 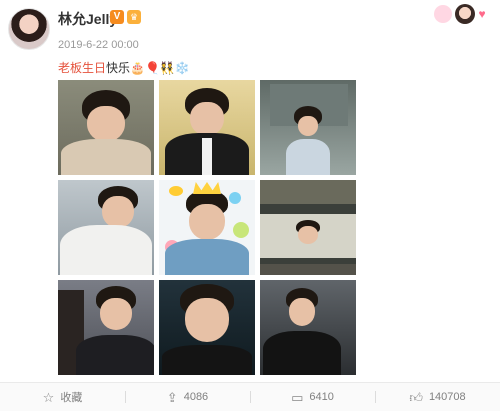 I want to click on thumbs-up-icon: 👍︎, so click(x=416, y=397).